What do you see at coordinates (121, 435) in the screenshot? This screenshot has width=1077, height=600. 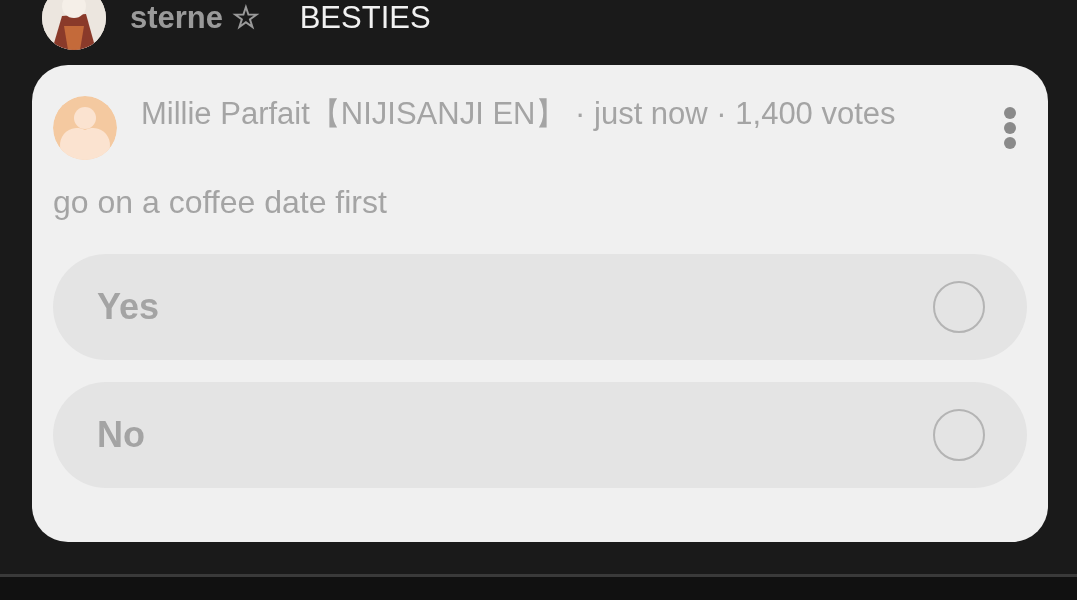 I see `option-label: No` at bounding box center [121, 435].